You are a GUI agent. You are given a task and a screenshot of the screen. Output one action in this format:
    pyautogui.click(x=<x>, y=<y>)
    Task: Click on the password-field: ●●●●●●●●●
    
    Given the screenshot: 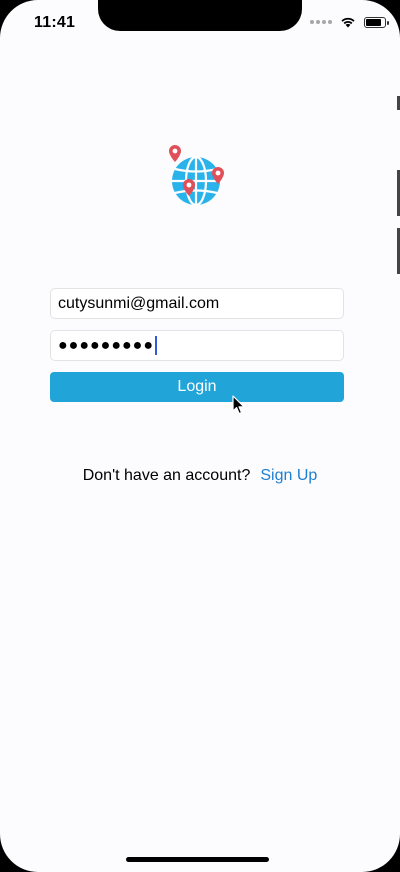 What is the action you would take?
    pyautogui.click(x=197, y=345)
    